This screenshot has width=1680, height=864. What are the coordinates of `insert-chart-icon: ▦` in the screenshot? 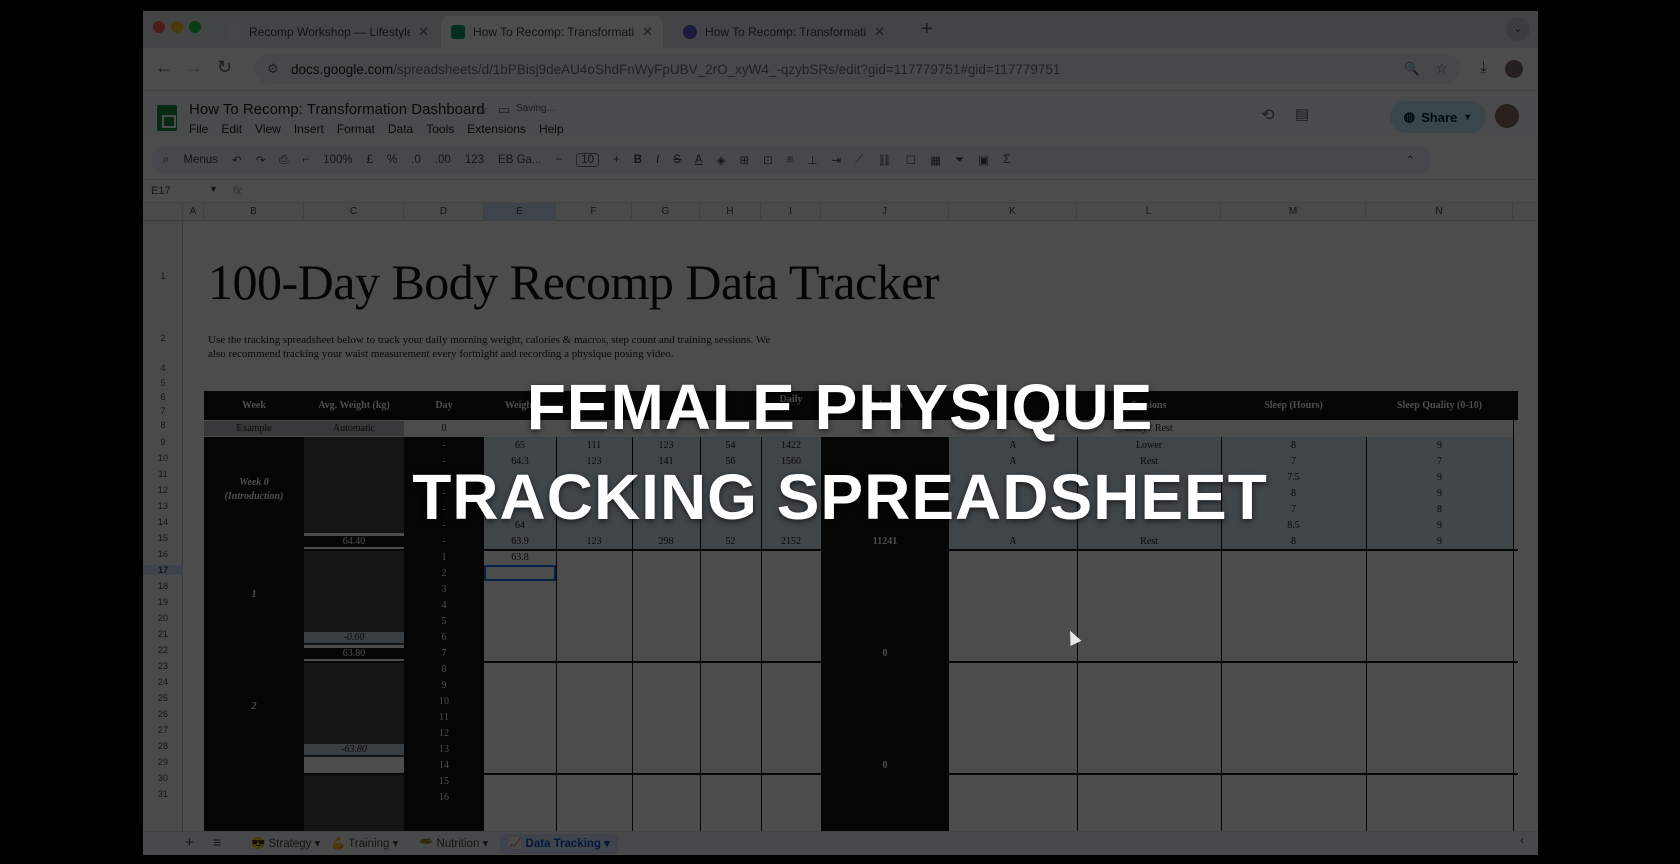 It's located at (935, 160).